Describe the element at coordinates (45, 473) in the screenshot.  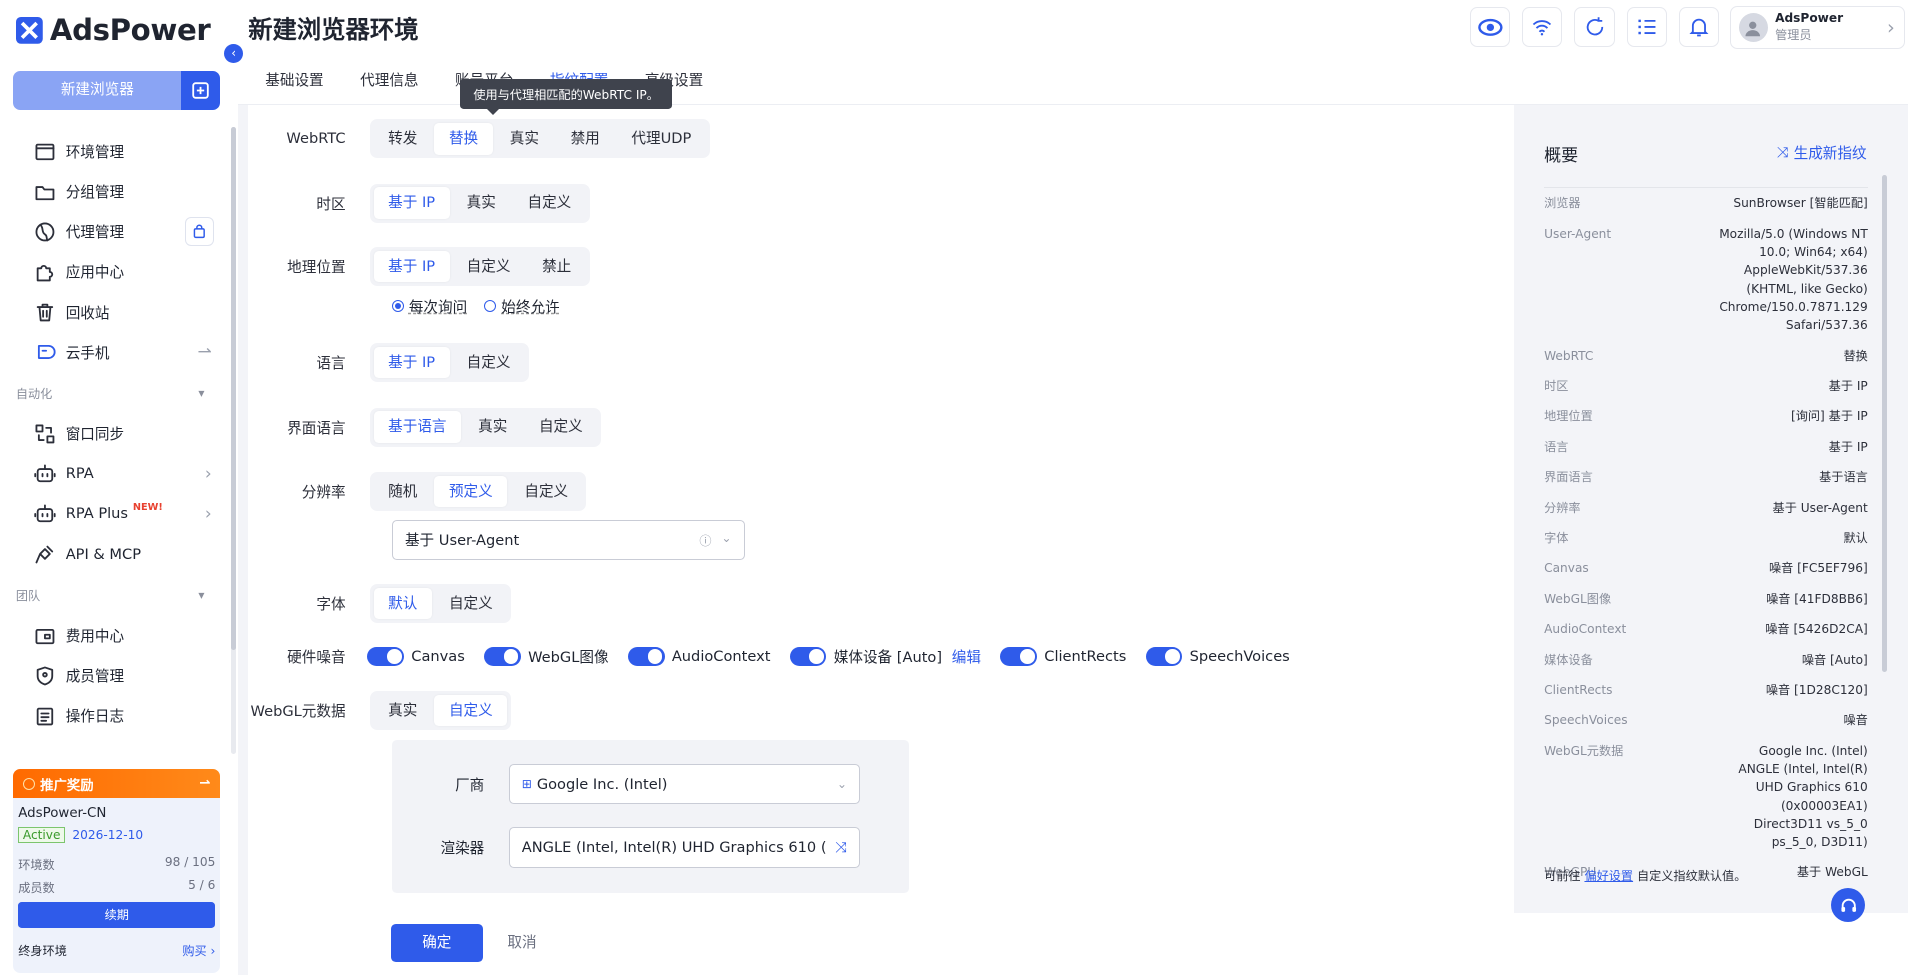
I see `robot-icon` at that location.